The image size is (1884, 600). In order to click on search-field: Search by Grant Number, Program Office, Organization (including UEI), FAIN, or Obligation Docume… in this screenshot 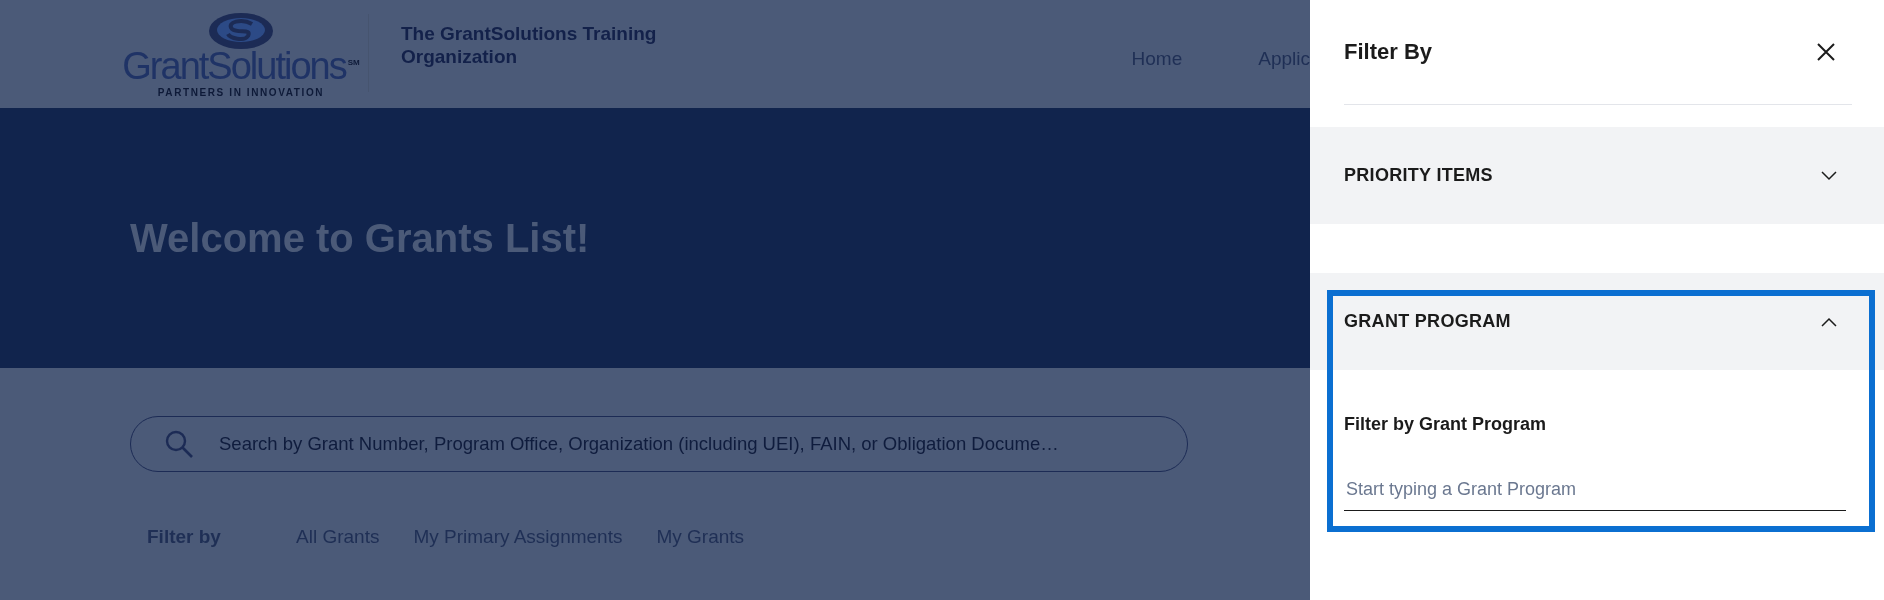, I will do `click(659, 444)`.